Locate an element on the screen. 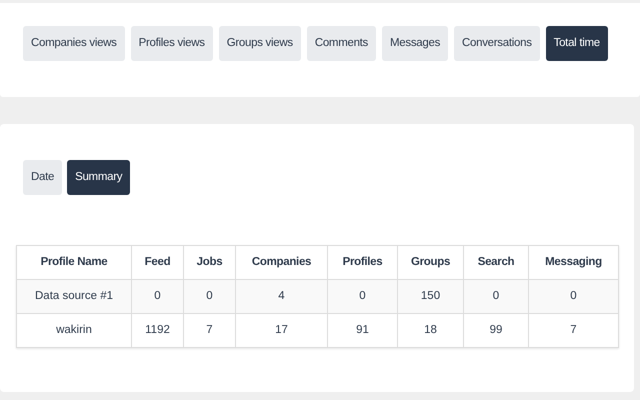 This screenshot has height=400, width=640. tab: Groups views is located at coordinates (259, 43).